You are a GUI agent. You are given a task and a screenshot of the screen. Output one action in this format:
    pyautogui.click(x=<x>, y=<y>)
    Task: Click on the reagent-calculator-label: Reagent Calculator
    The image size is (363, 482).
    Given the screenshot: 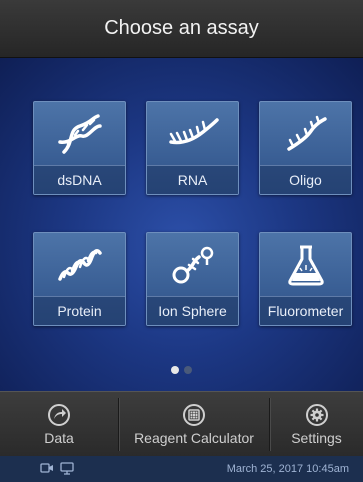 What is the action you would take?
    pyautogui.click(x=194, y=438)
    